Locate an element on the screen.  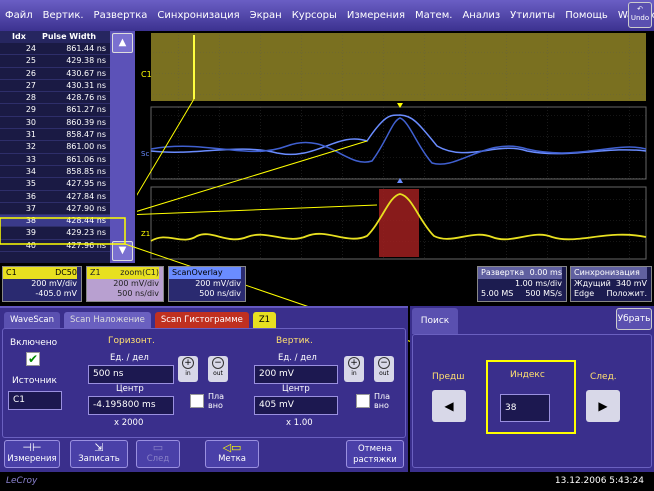
row-index: 24 is located at coordinates (30, 48).